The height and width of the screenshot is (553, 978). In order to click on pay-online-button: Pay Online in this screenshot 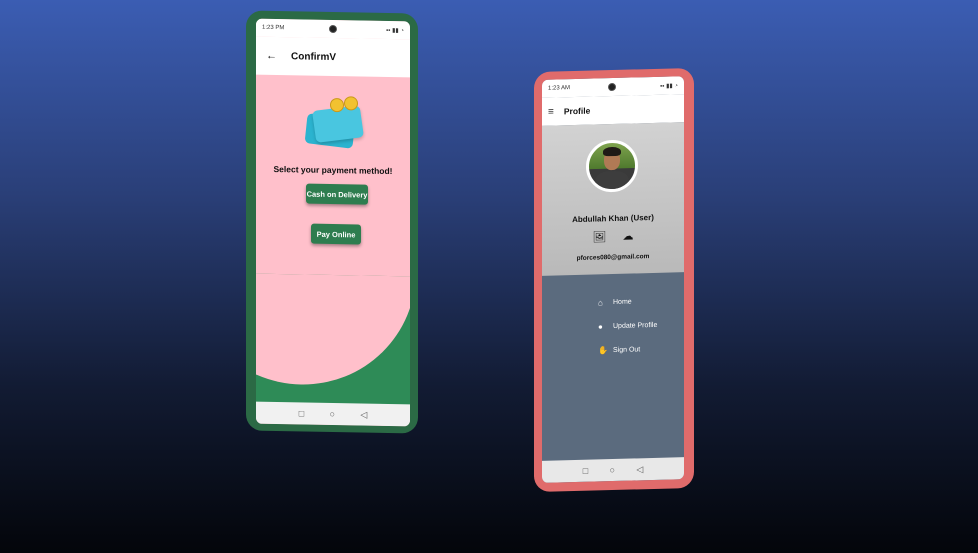, I will do `click(336, 234)`.